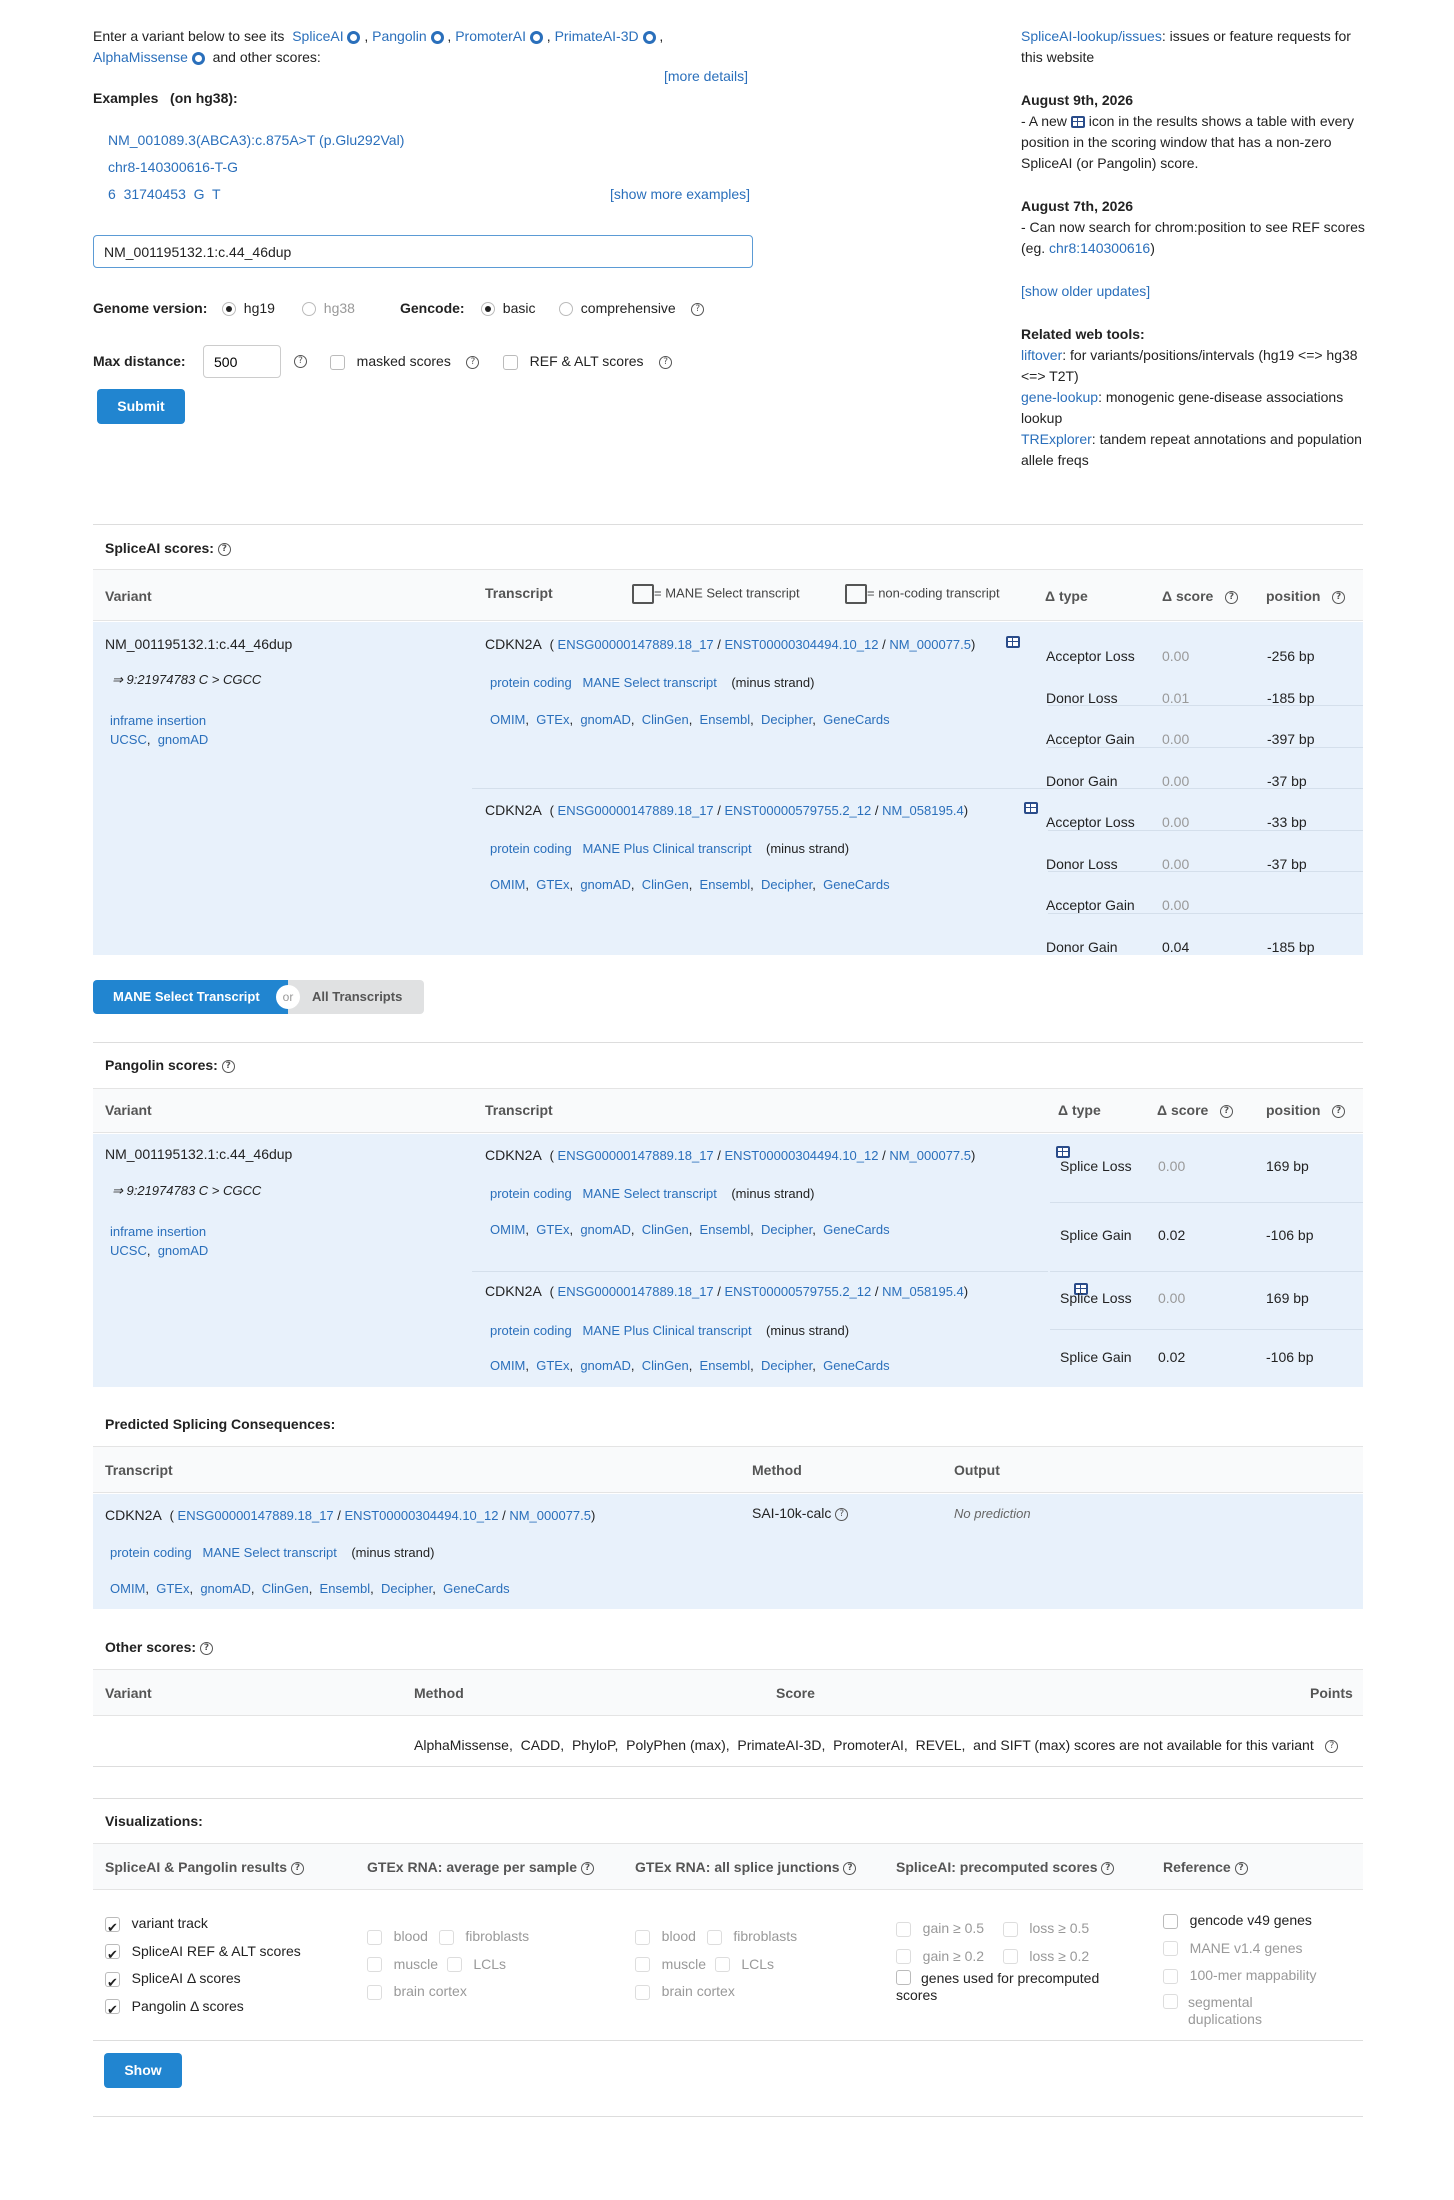 Image resolution: width=1454 pixels, height=2200 pixels. Describe the element at coordinates (632, 308) in the screenshot. I see `radio-comprehensive: comprehensive ?` at that location.